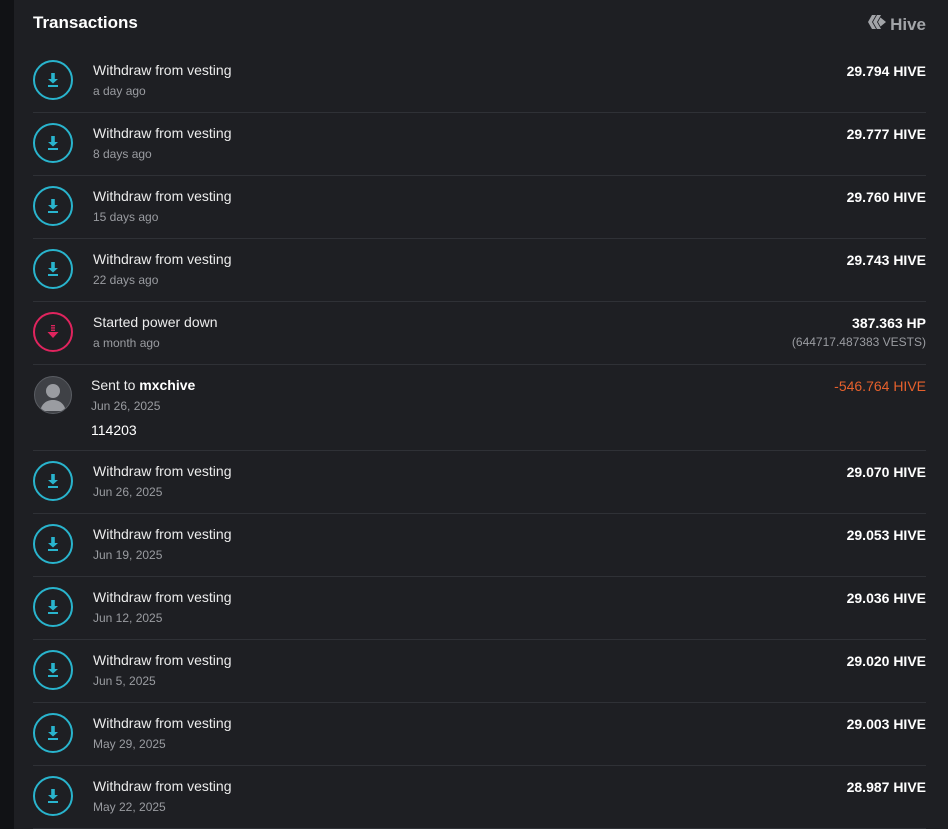 The height and width of the screenshot is (829, 948). I want to click on transaction-time: May 29, 2025, so click(129, 744).